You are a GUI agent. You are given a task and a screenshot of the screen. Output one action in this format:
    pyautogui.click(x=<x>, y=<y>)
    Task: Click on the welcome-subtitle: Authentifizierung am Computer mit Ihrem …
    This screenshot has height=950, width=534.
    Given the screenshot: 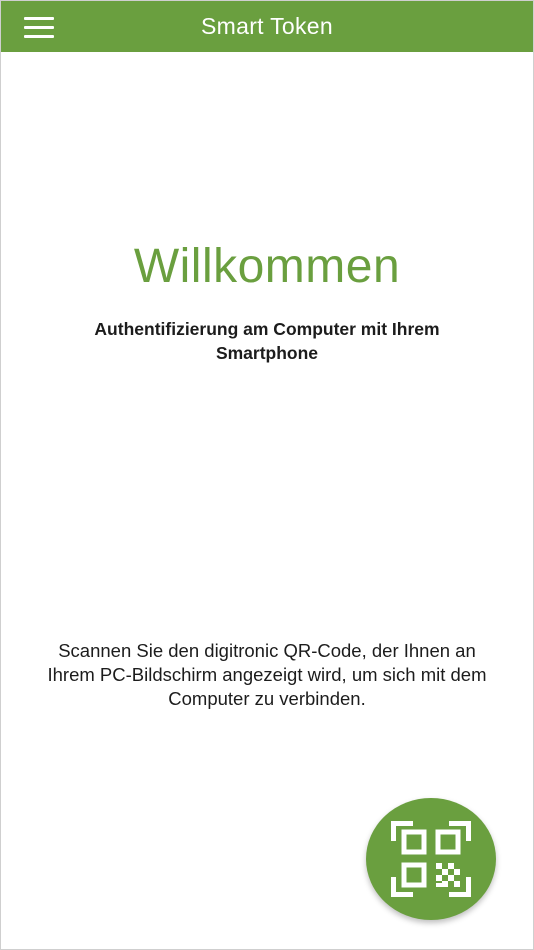 What is the action you would take?
    pyautogui.click(x=267, y=341)
    